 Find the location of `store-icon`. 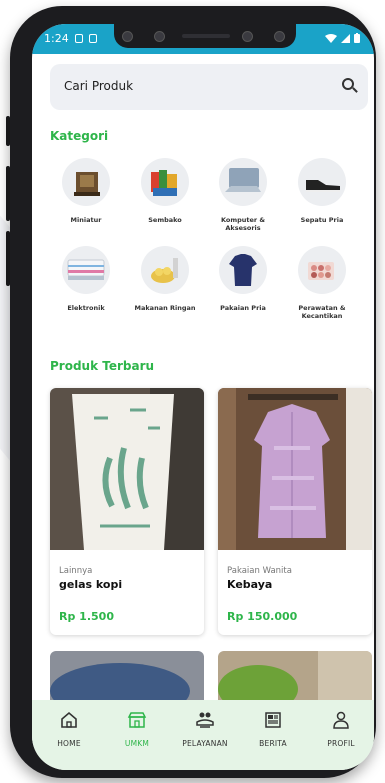

store-icon is located at coordinates (137, 720).